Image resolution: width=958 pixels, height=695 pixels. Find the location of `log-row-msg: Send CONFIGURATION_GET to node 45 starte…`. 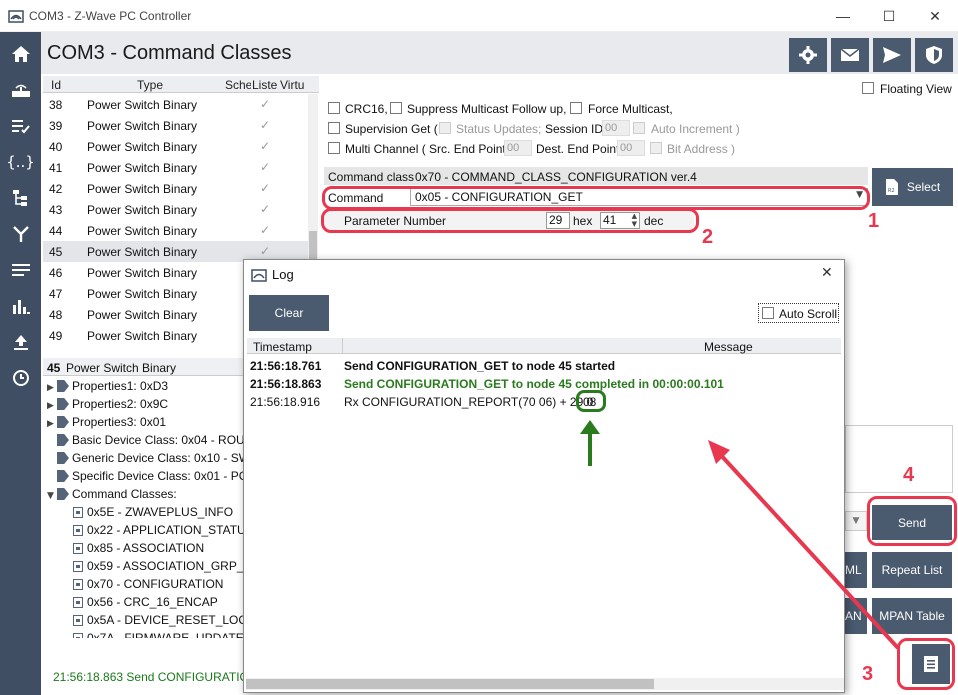

log-row-msg: Send CONFIGURATION_GET to node 45 starte… is located at coordinates (480, 366).